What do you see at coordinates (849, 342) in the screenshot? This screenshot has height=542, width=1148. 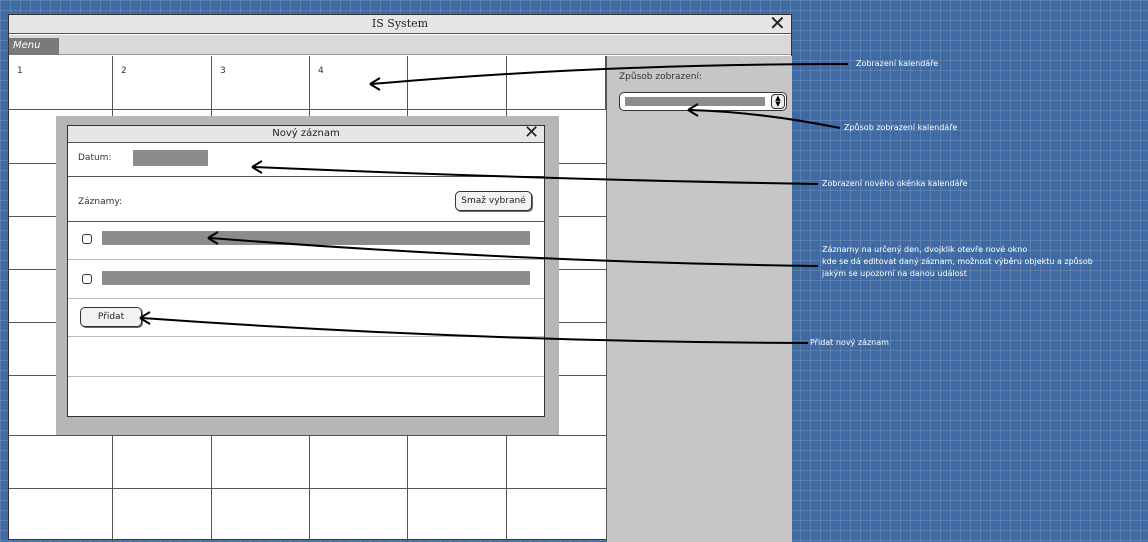 I see `annotation-add-record: Přidat nový záznam` at bounding box center [849, 342].